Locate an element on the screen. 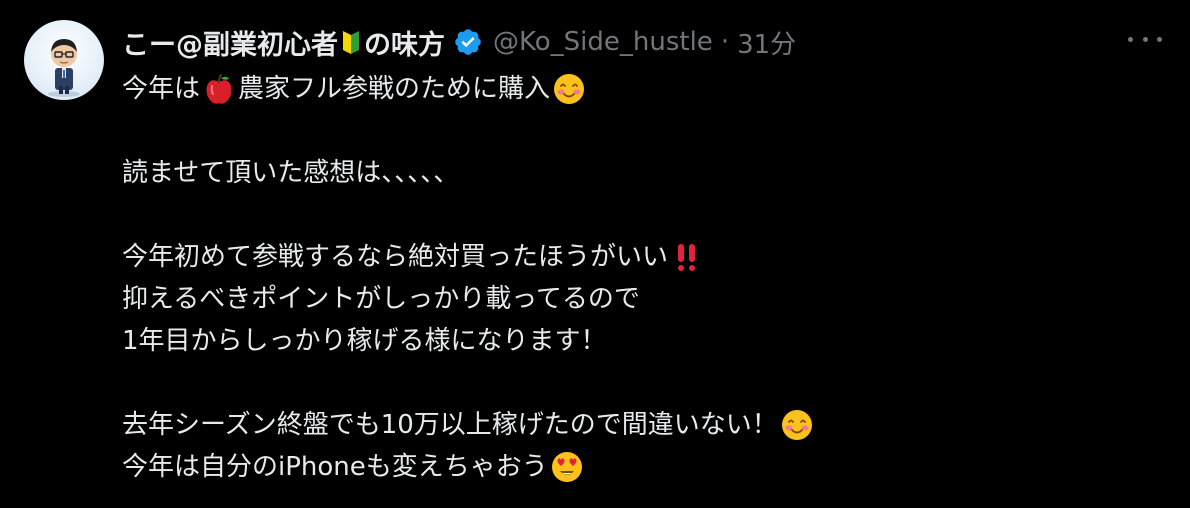  red-apple-emoji-icon is located at coordinates (219, 89).